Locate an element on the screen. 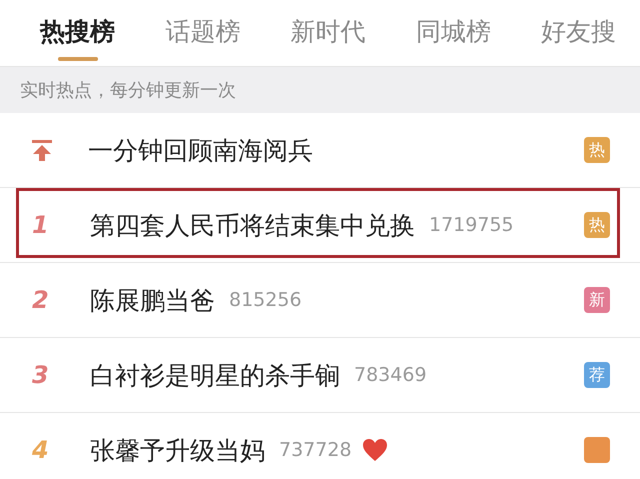 The width and height of the screenshot is (640, 479). tag-badge: 荐 is located at coordinates (597, 375).